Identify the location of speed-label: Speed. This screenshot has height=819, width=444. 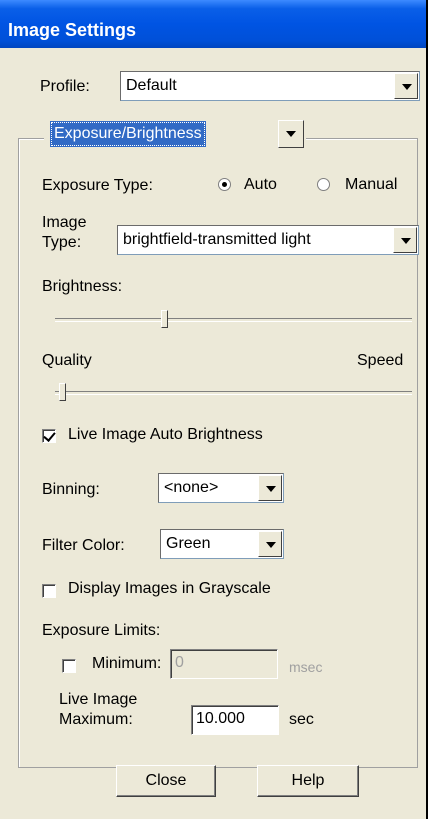
(380, 360).